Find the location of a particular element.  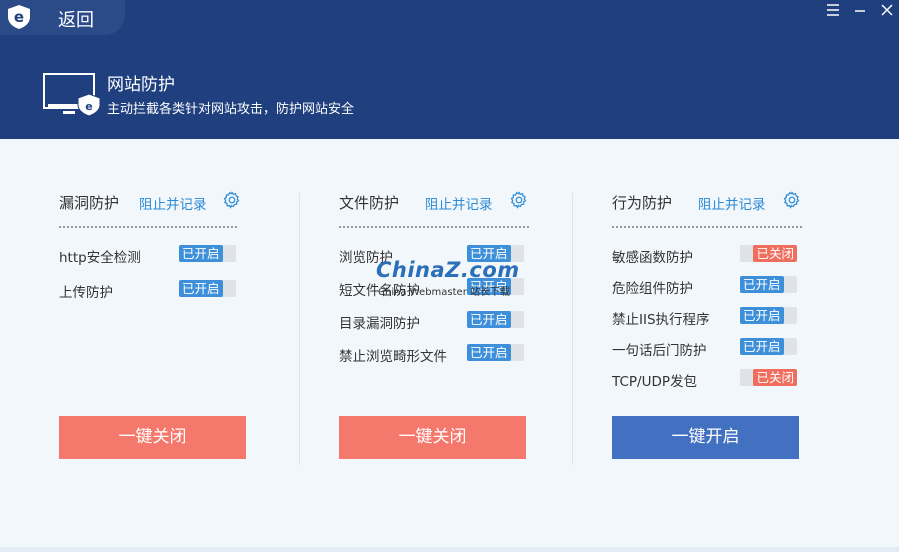

item-label: 危险组件防护 is located at coordinates (652, 289).